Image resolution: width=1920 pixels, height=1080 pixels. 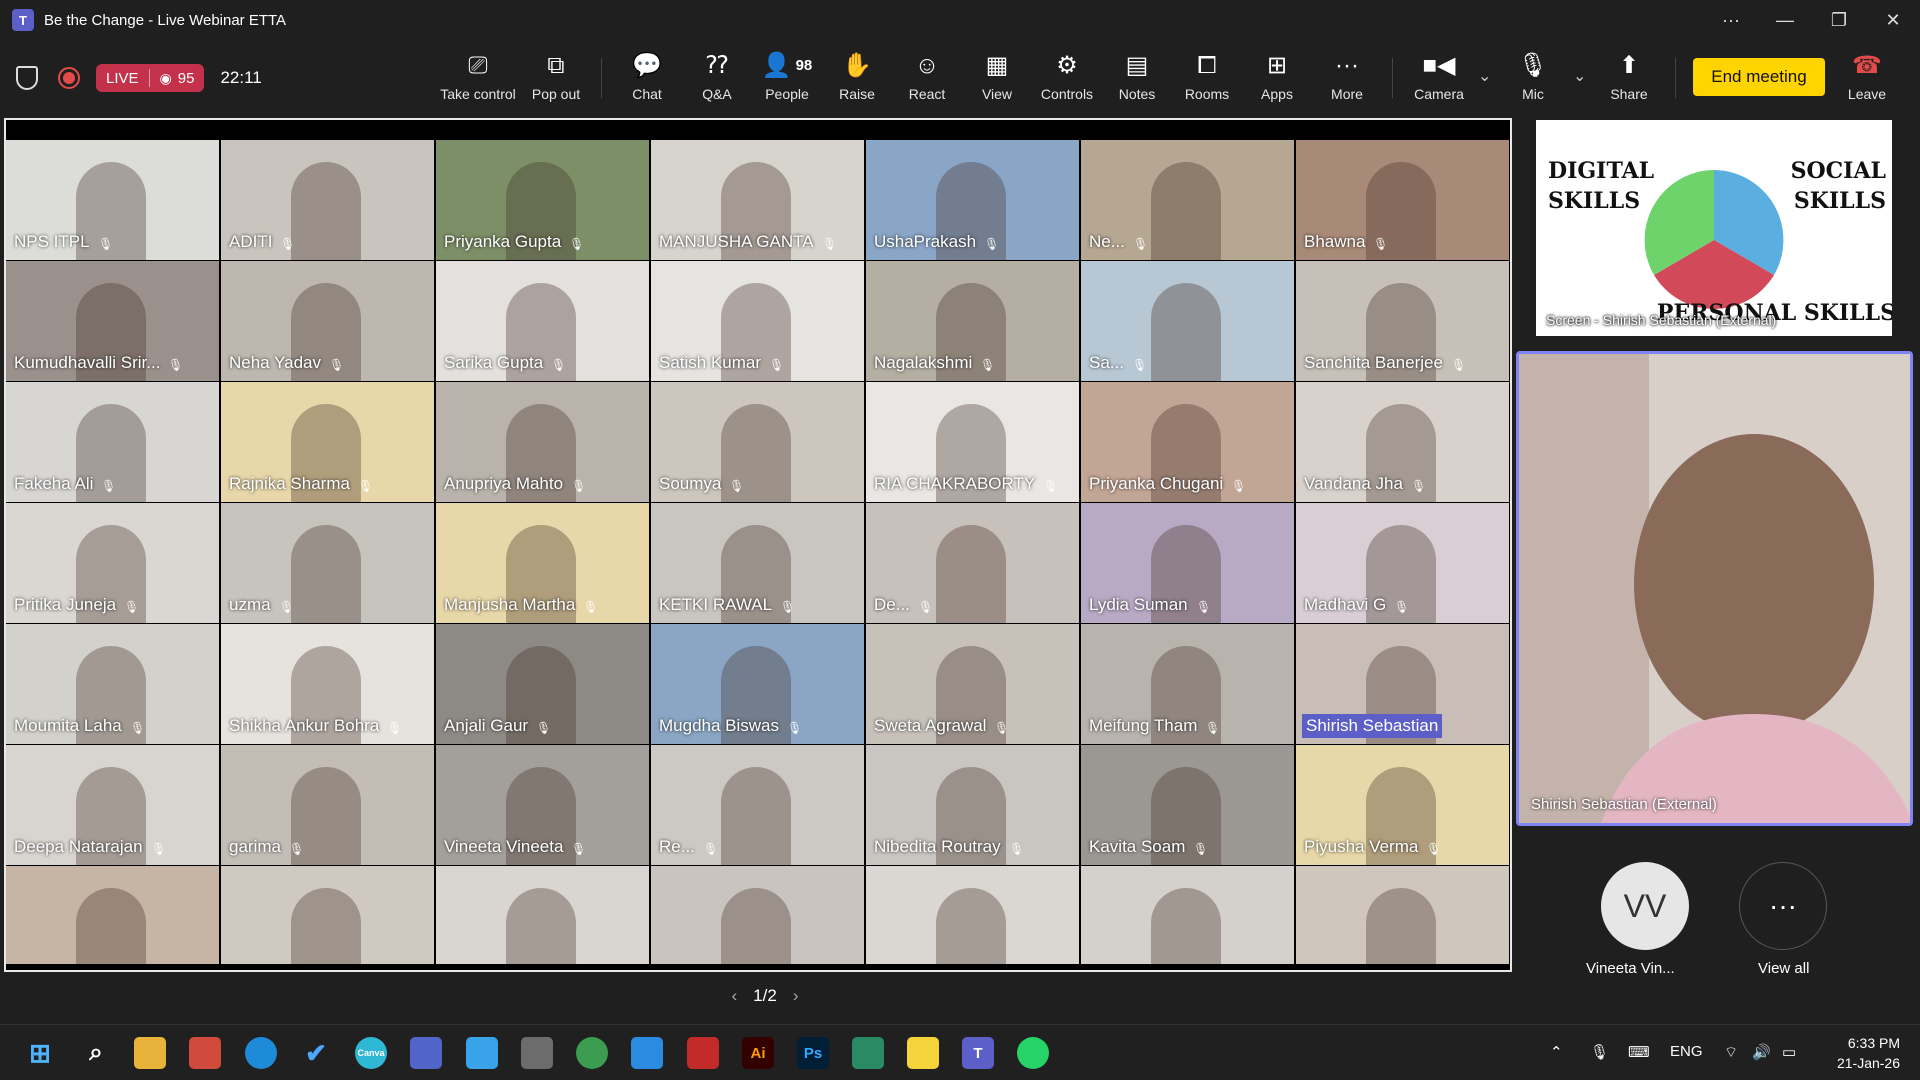 I want to click on controls-button: ⚙ Controls, so click(x=1067, y=79).